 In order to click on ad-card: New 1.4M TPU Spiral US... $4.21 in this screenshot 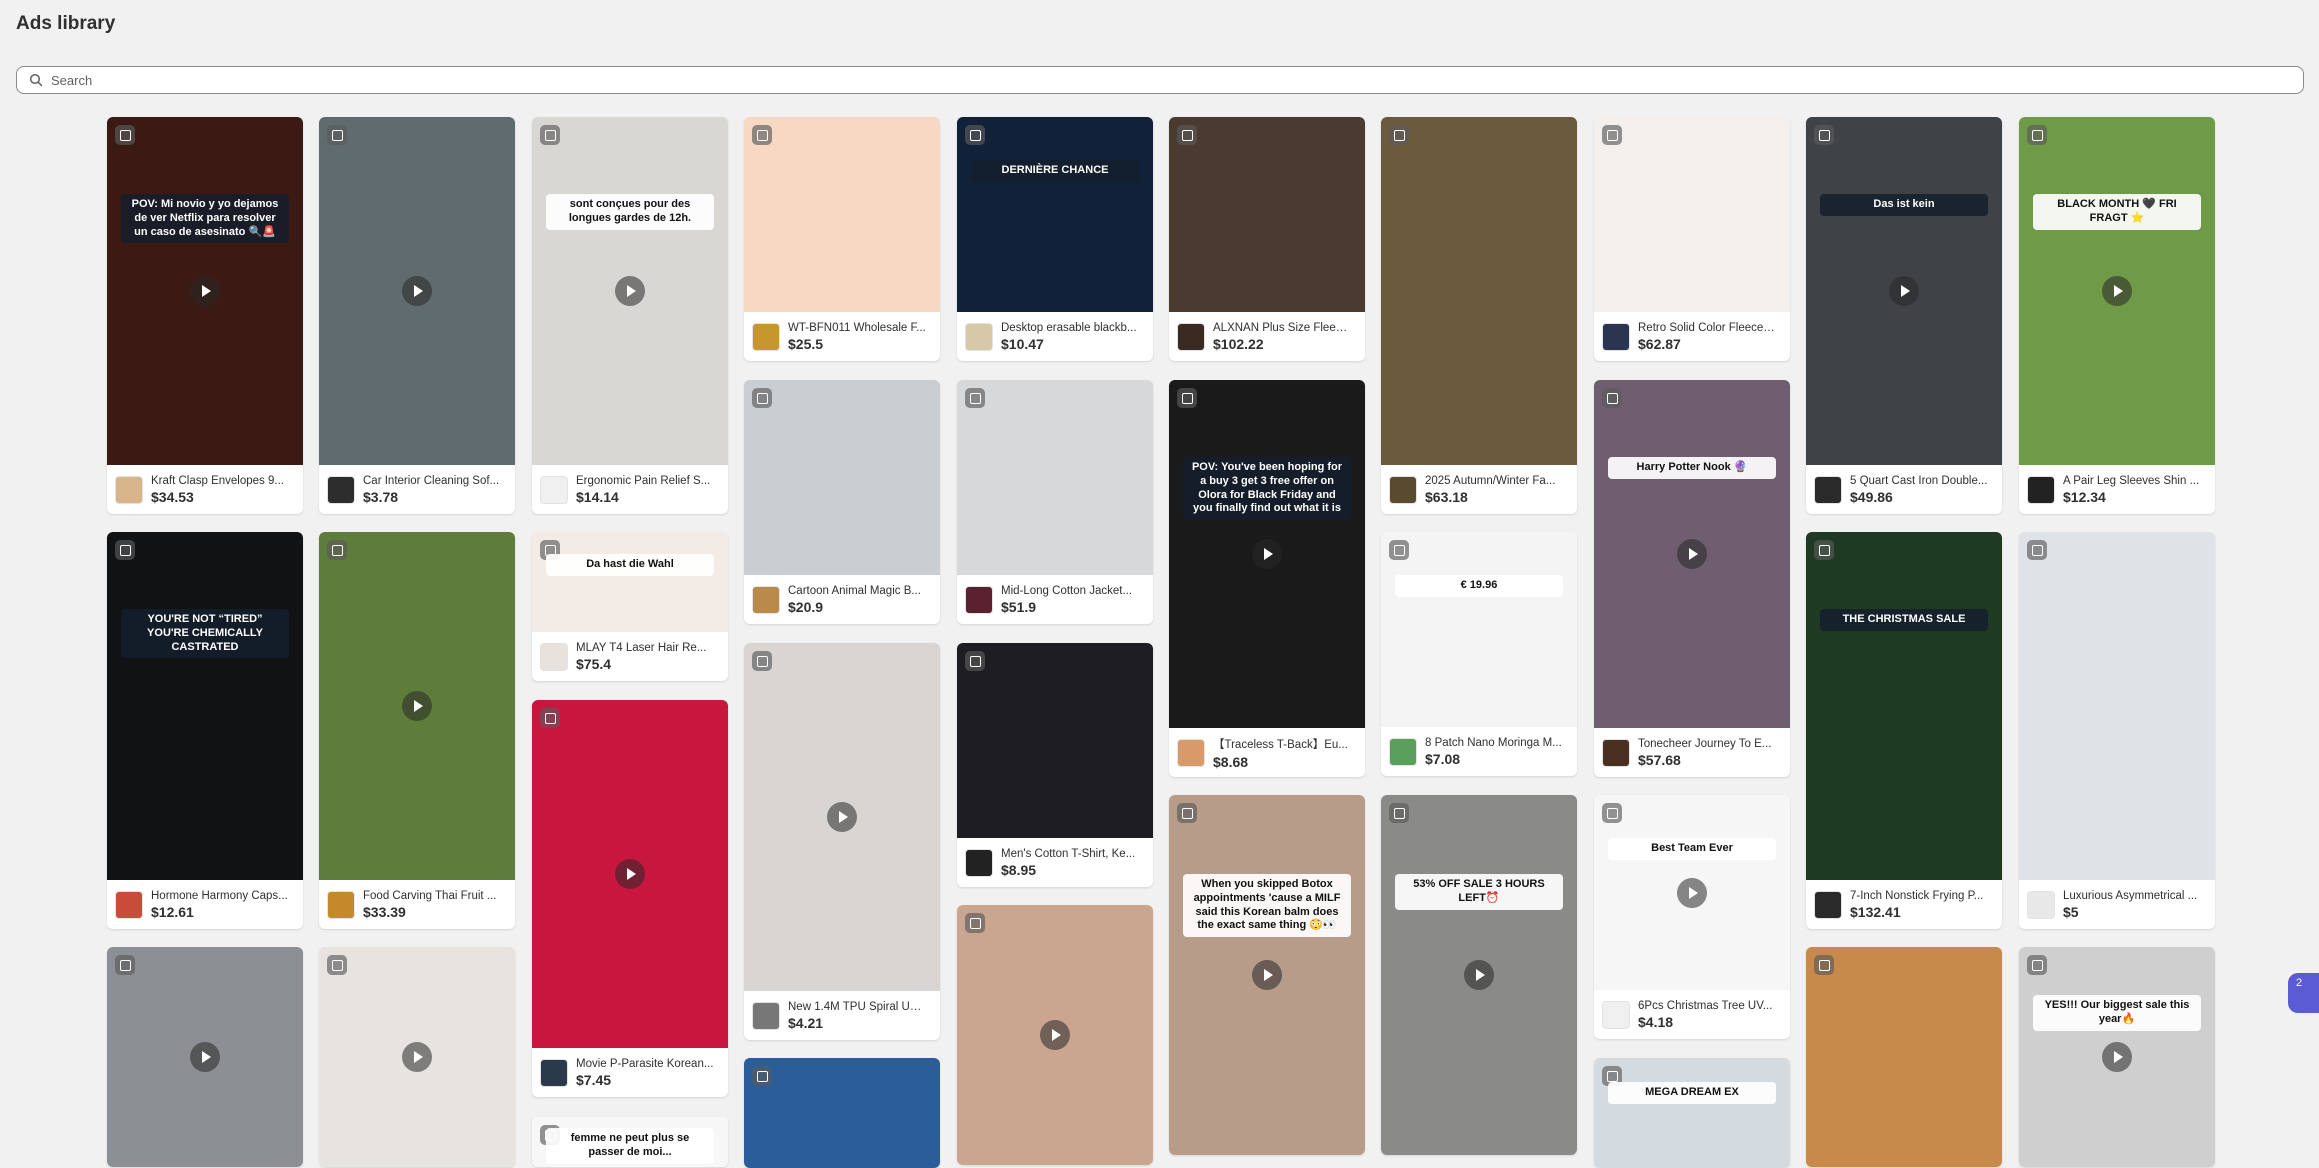, I will do `click(842, 841)`.